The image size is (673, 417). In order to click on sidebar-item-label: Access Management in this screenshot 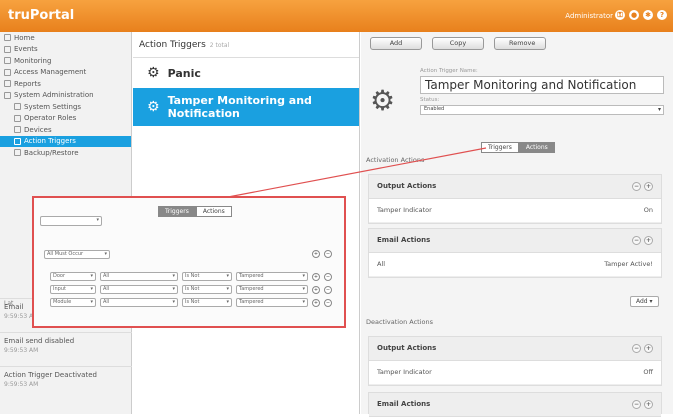, I will do `click(50, 72)`.